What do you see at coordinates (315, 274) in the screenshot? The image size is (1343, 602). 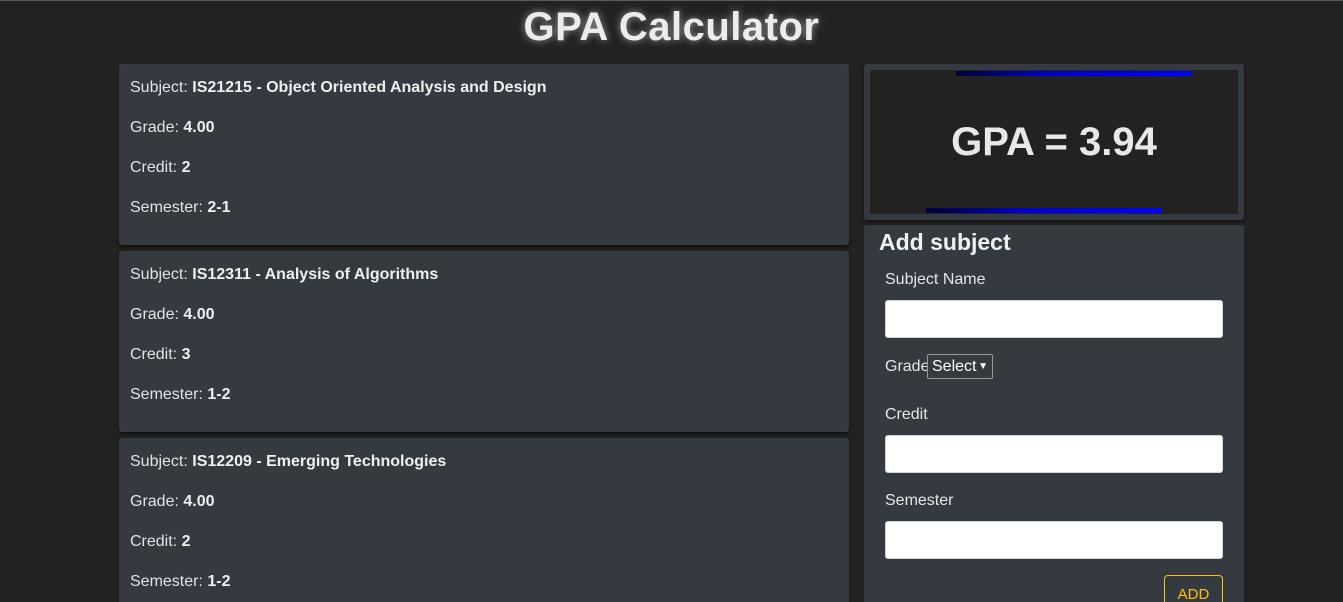 I see `subject-value: IS12311 - Analysis of Algorithms` at bounding box center [315, 274].